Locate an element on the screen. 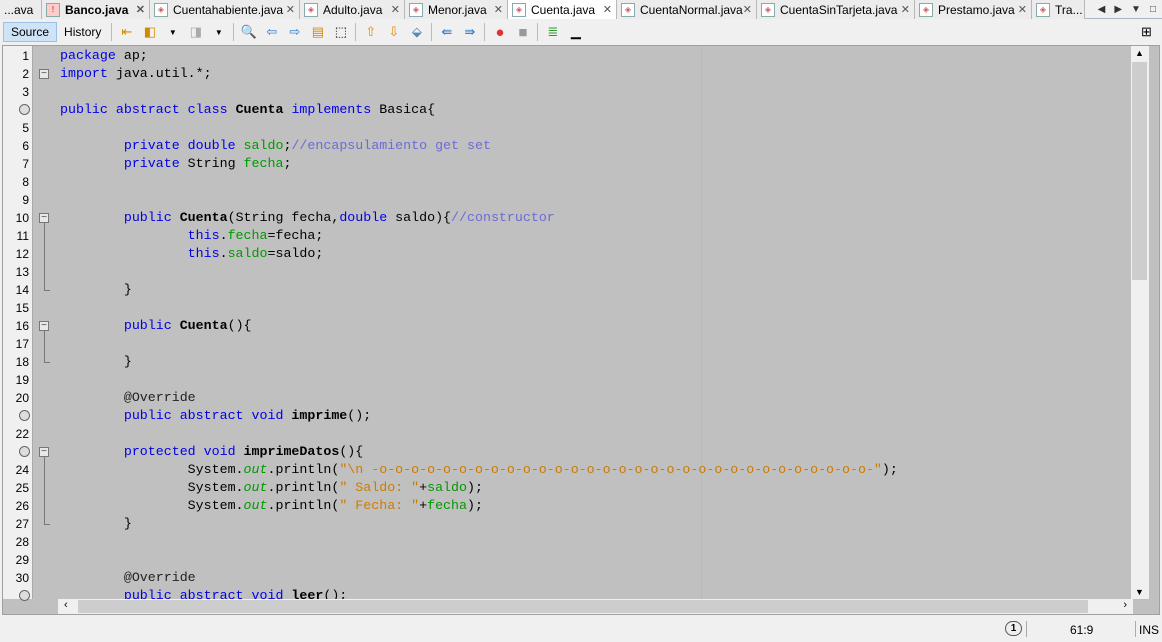 The height and width of the screenshot is (642, 1162). tab-2: ◈ Cuentahabiente.java ✕ is located at coordinates (225, 9).